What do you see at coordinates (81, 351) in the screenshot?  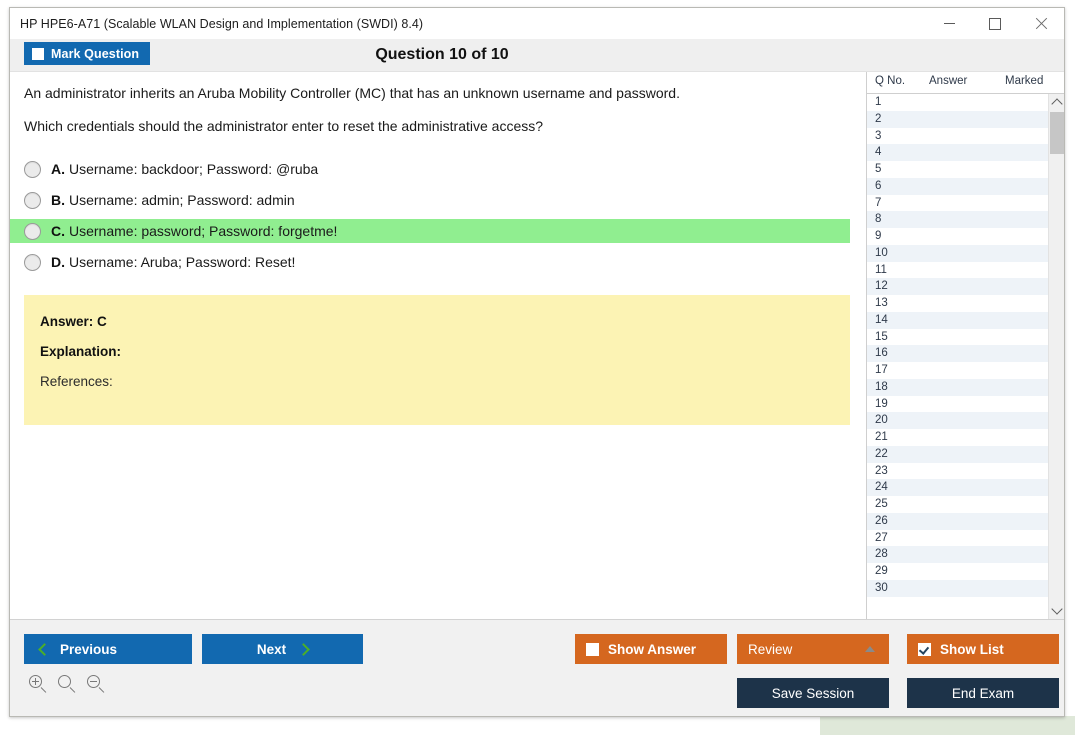 I see `explanation-label: Explanation:` at bounding box center [81, 351].